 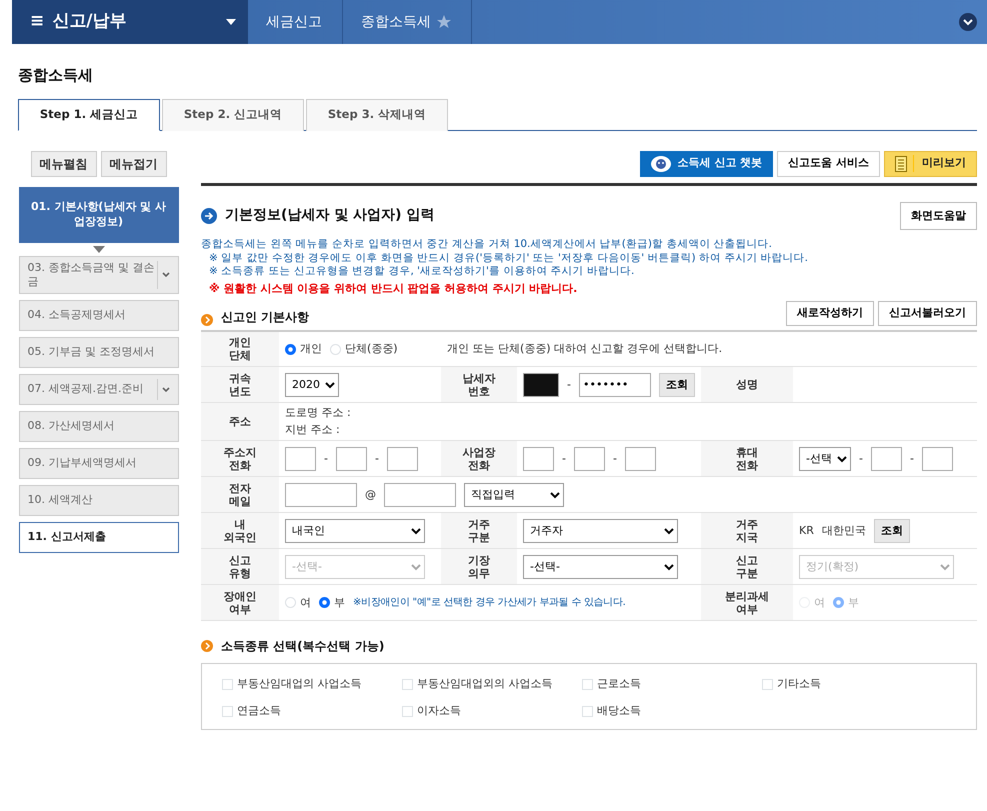 What do you see at coordinates (259, 711) in the screenshot?
I see `checkbox-label: 연금소득` at bounding box center [259, 711].